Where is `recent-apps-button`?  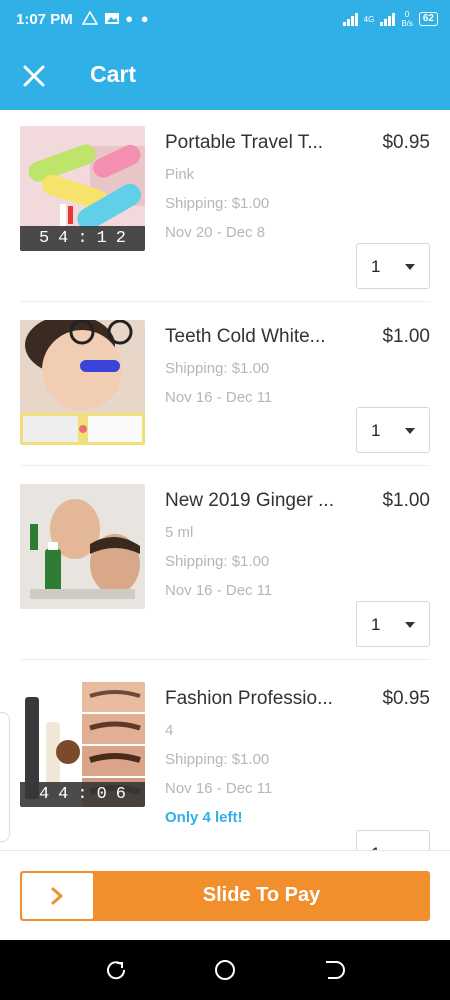 recent-apps-button is located at coordinates (116, 970).